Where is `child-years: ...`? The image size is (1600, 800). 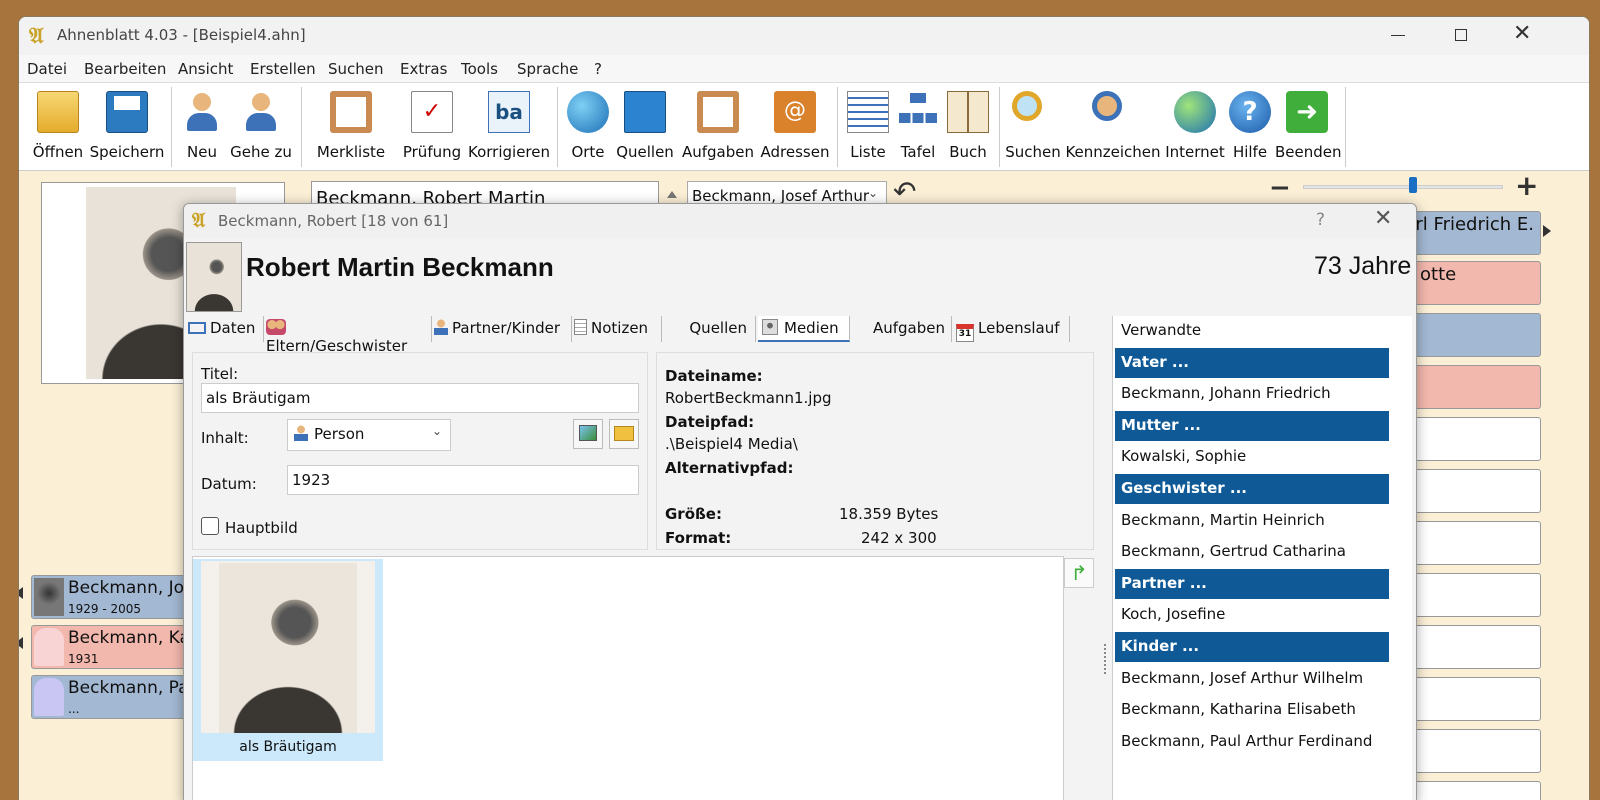
child-years: ... is located at coordinates (74, 709).